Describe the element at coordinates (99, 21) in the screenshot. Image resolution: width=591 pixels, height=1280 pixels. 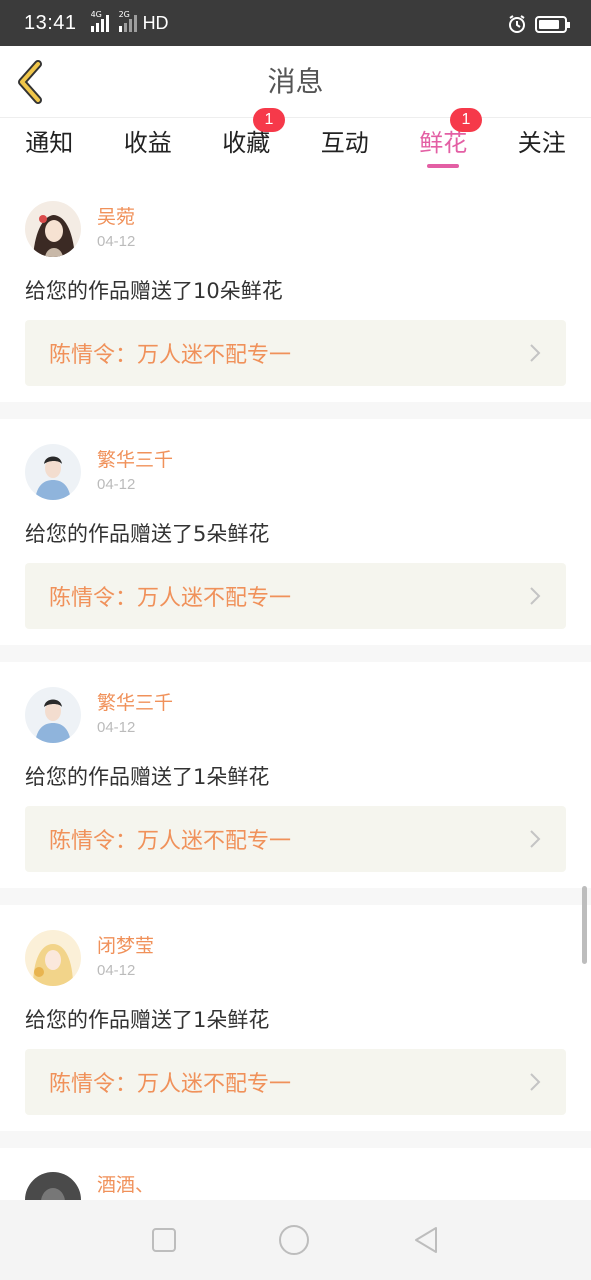
I see `signal-4g-icon: 4G` at that location.